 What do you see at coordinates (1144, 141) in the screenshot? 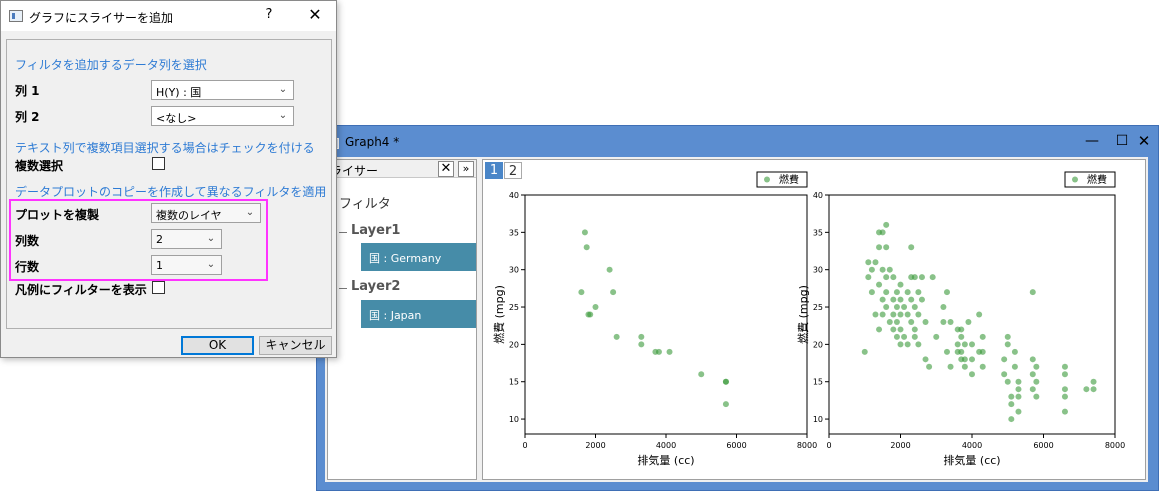
I see `window-close-button: ✕` at bounding box center [1144, 141].